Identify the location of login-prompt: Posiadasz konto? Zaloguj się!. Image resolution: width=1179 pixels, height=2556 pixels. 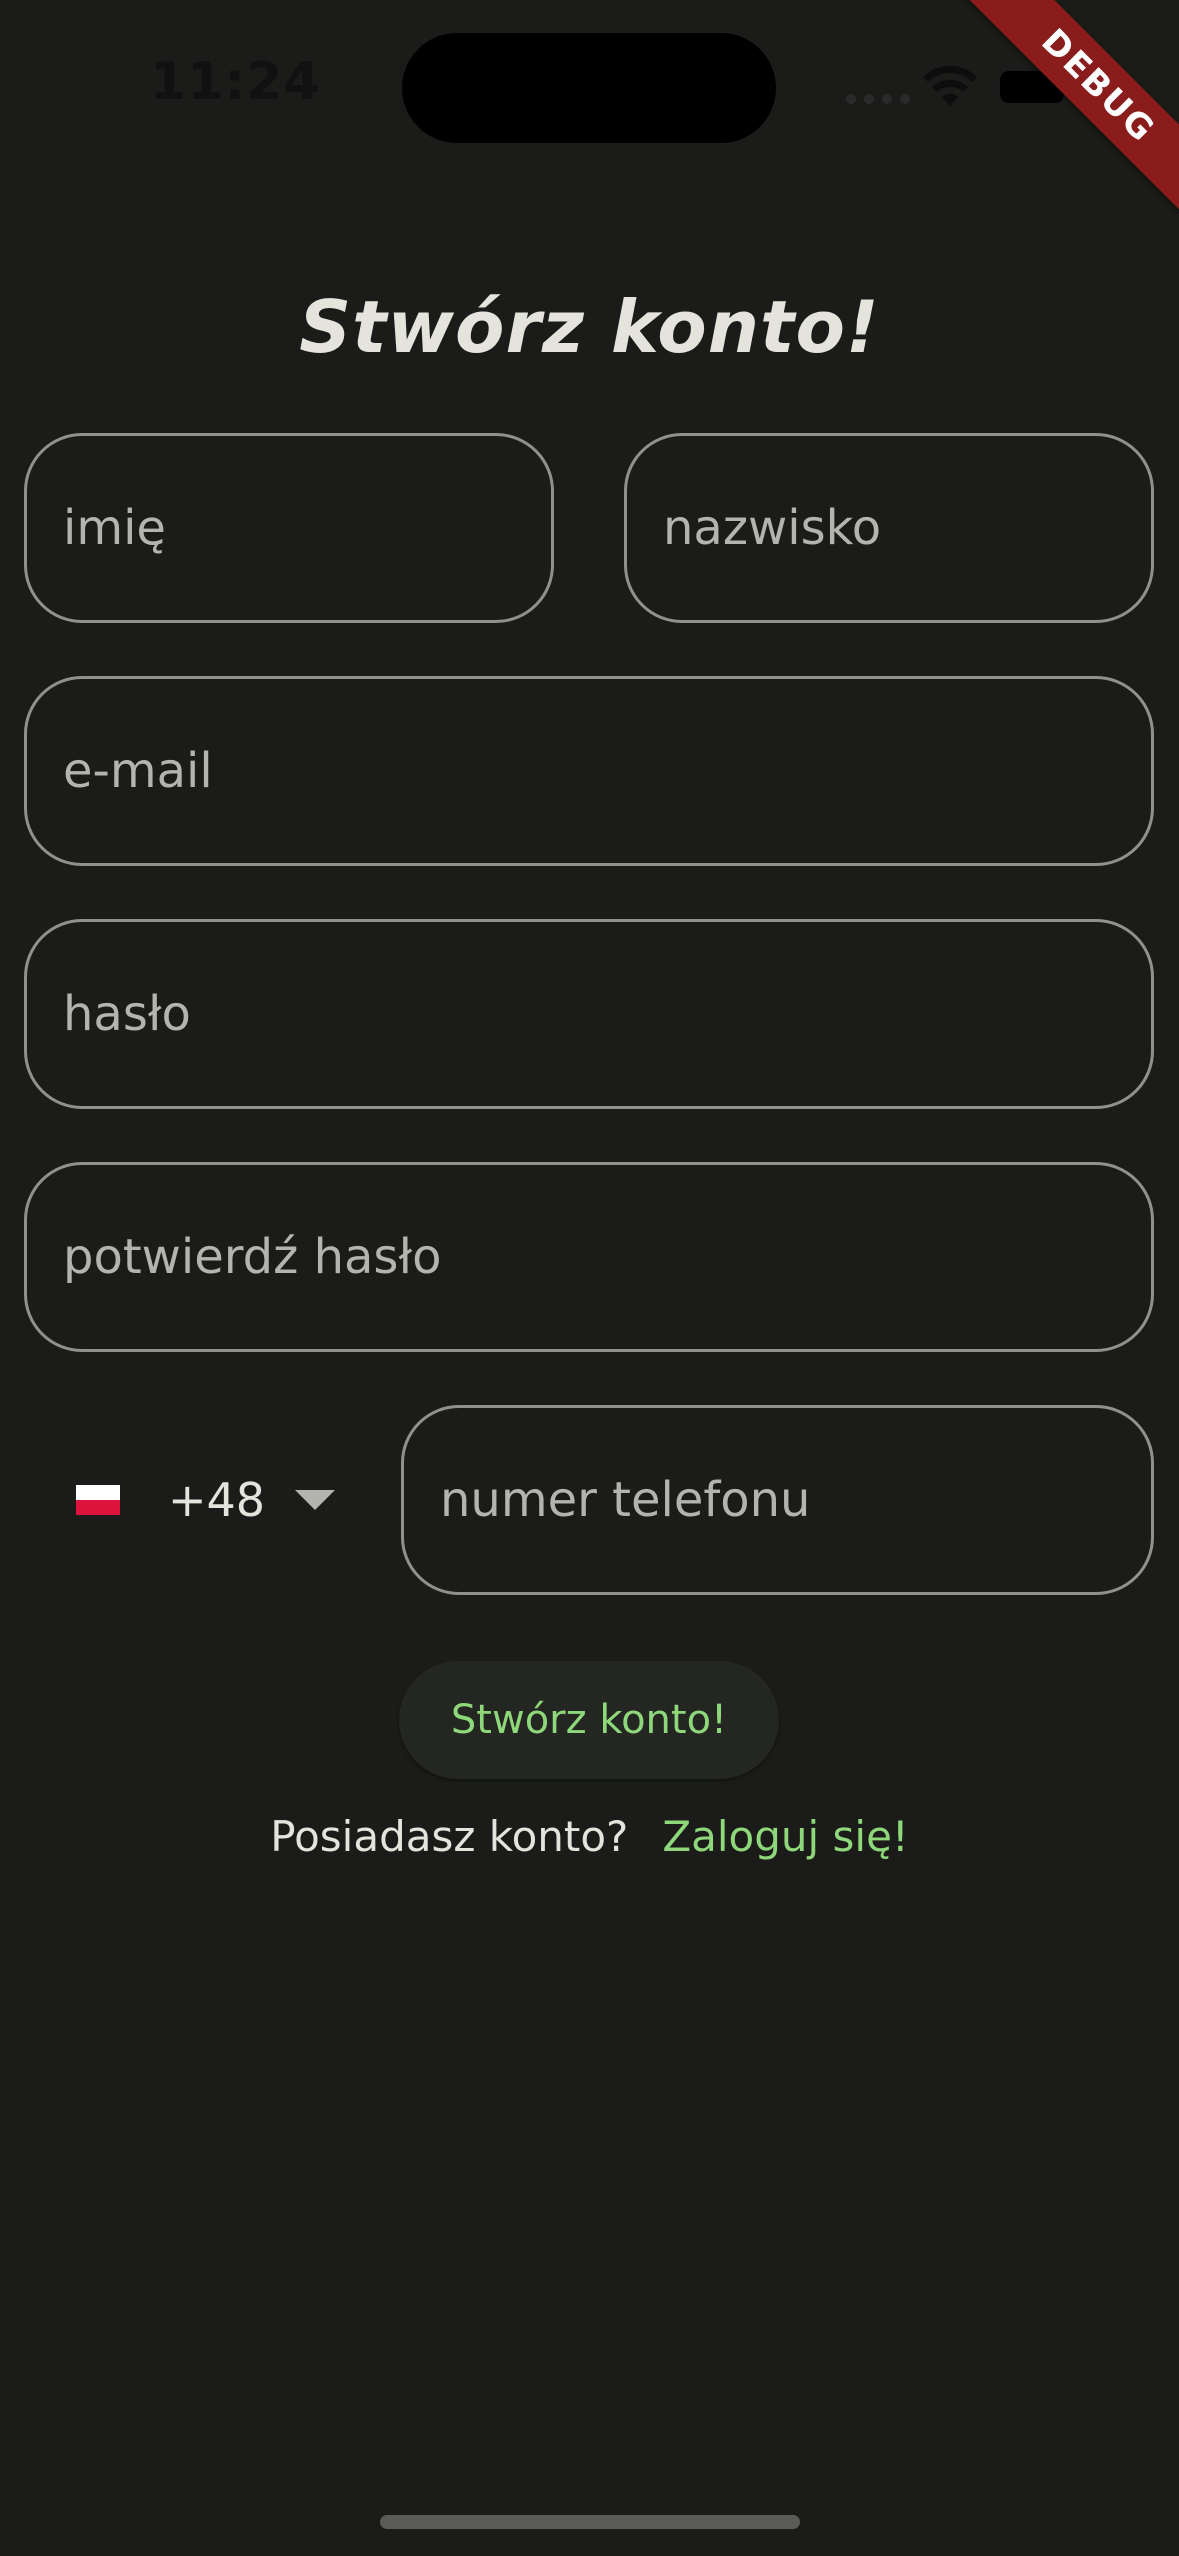
(589, 1836).